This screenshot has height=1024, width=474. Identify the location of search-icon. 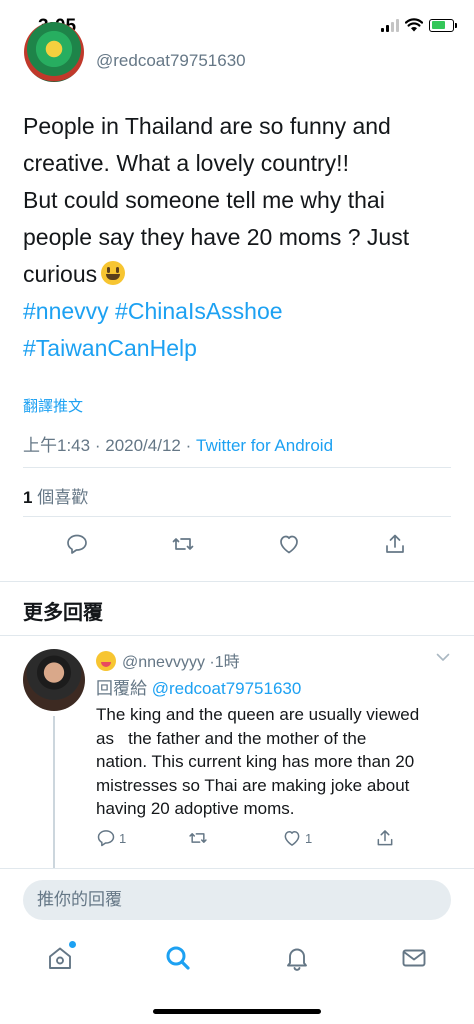
(178, 958).